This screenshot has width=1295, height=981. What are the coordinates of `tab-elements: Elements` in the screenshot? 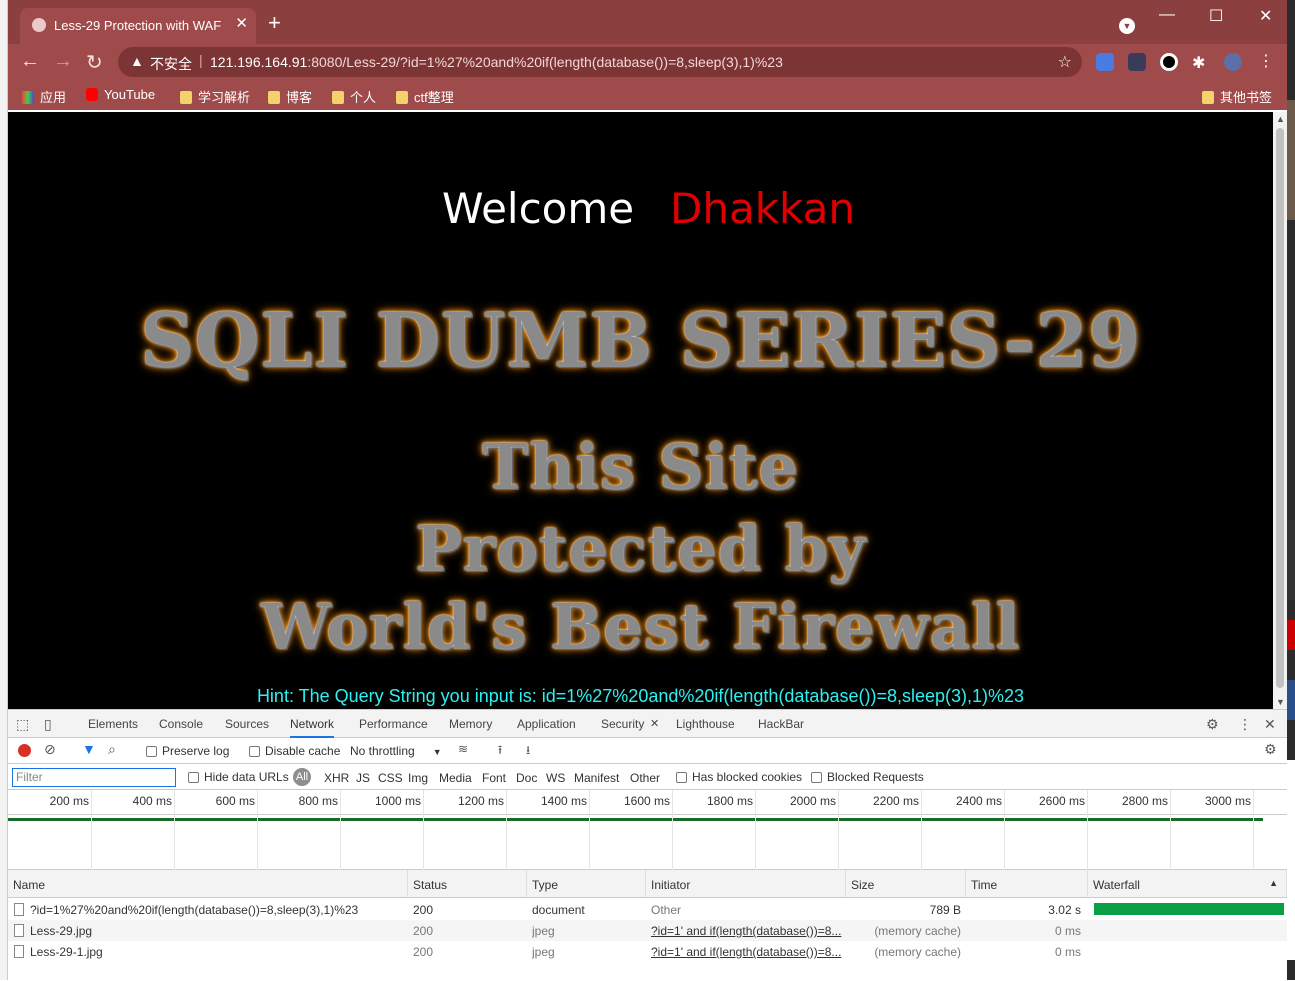 It's located at (113, 724).